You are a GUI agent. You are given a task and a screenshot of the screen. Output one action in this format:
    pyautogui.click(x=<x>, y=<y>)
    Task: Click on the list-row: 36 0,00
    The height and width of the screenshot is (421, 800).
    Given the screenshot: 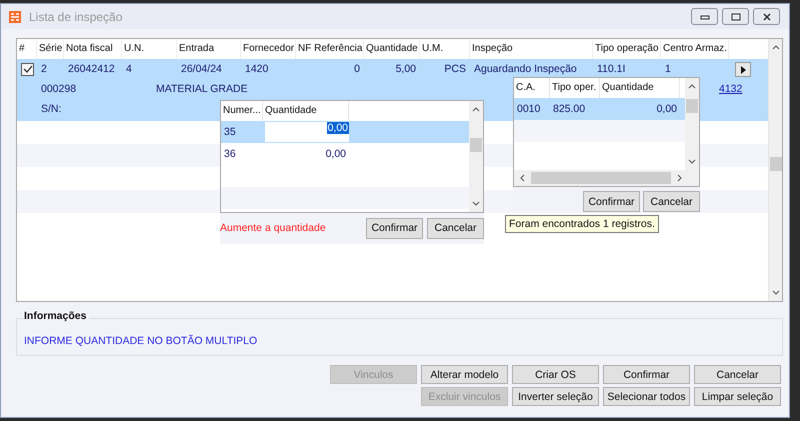 What is the action you would take?
    pyautogui.click(x=345, y=154)
    